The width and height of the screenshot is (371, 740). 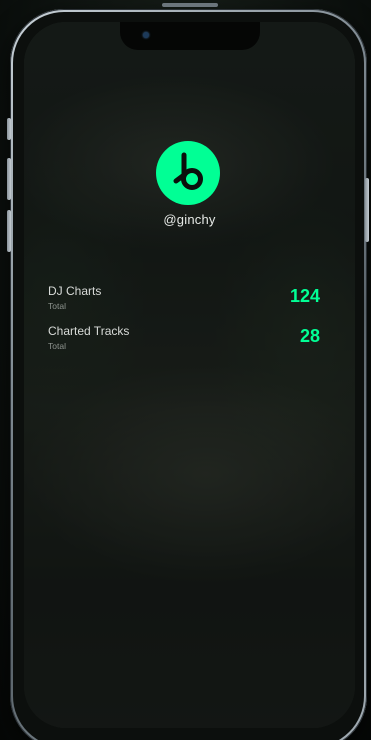 I want to click on stat-value: 124, so click(x=304, y=296).